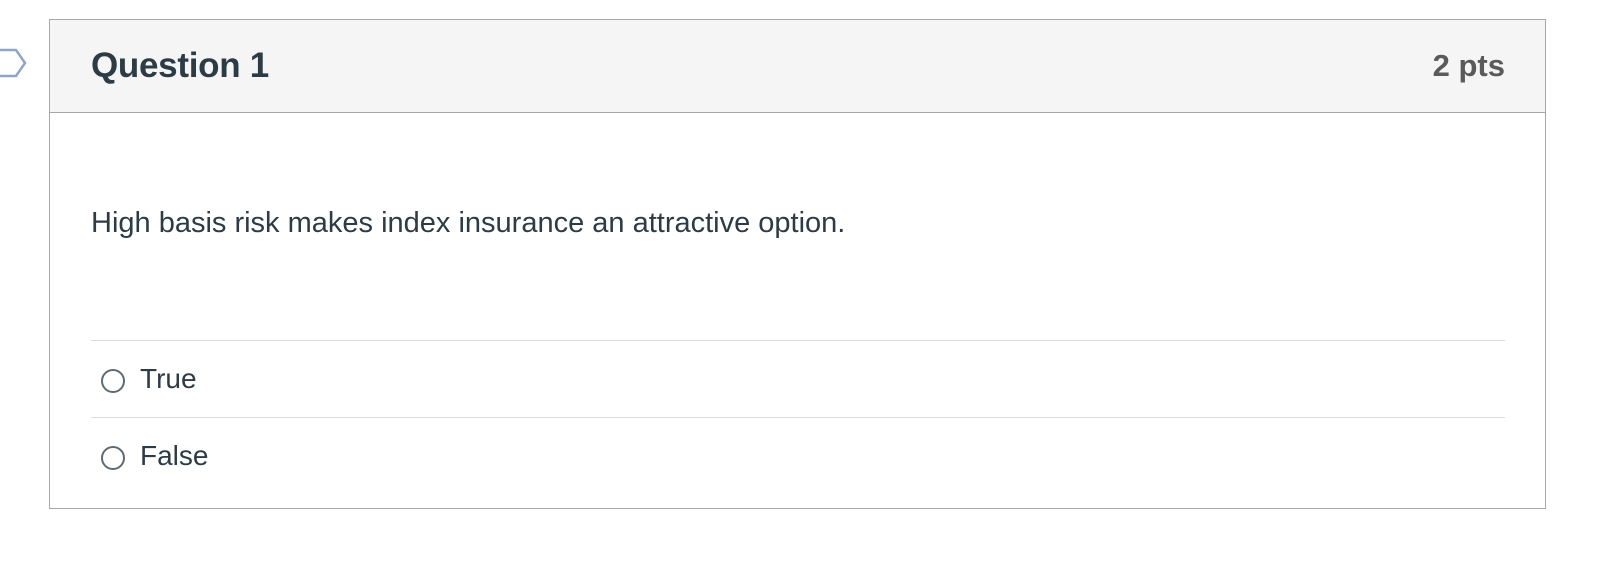 The width and height of the screenshot is (1624, 570). What do you see at coordinates (180, 65) in the screenshot?
I see `question-title: Question 1` at bounding box center [180, 65].